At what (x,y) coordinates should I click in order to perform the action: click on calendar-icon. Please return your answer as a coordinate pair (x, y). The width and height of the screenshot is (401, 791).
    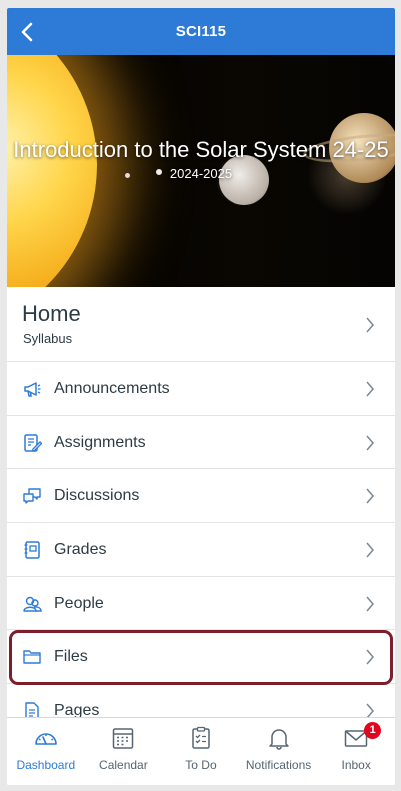
    Looking at the image, I should click on (123, 738).